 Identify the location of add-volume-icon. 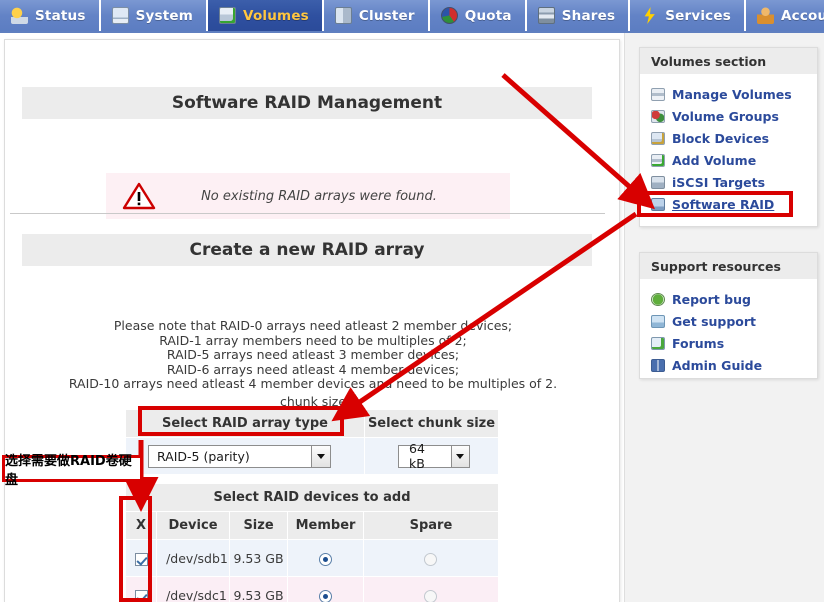
(658, 160).